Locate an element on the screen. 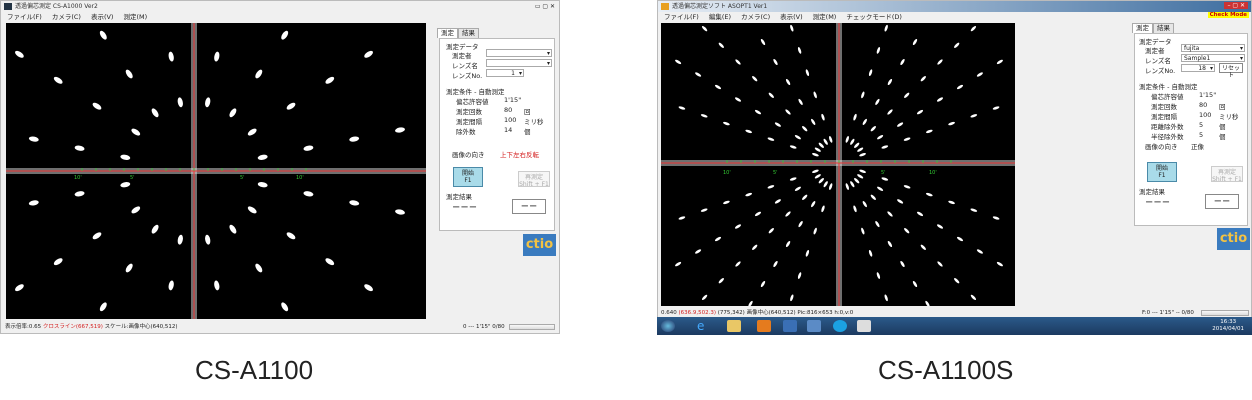 This screenshot has height=400, width=1252. menu-check-mode: チェックモード(D) is located at coordinates (874, 17).